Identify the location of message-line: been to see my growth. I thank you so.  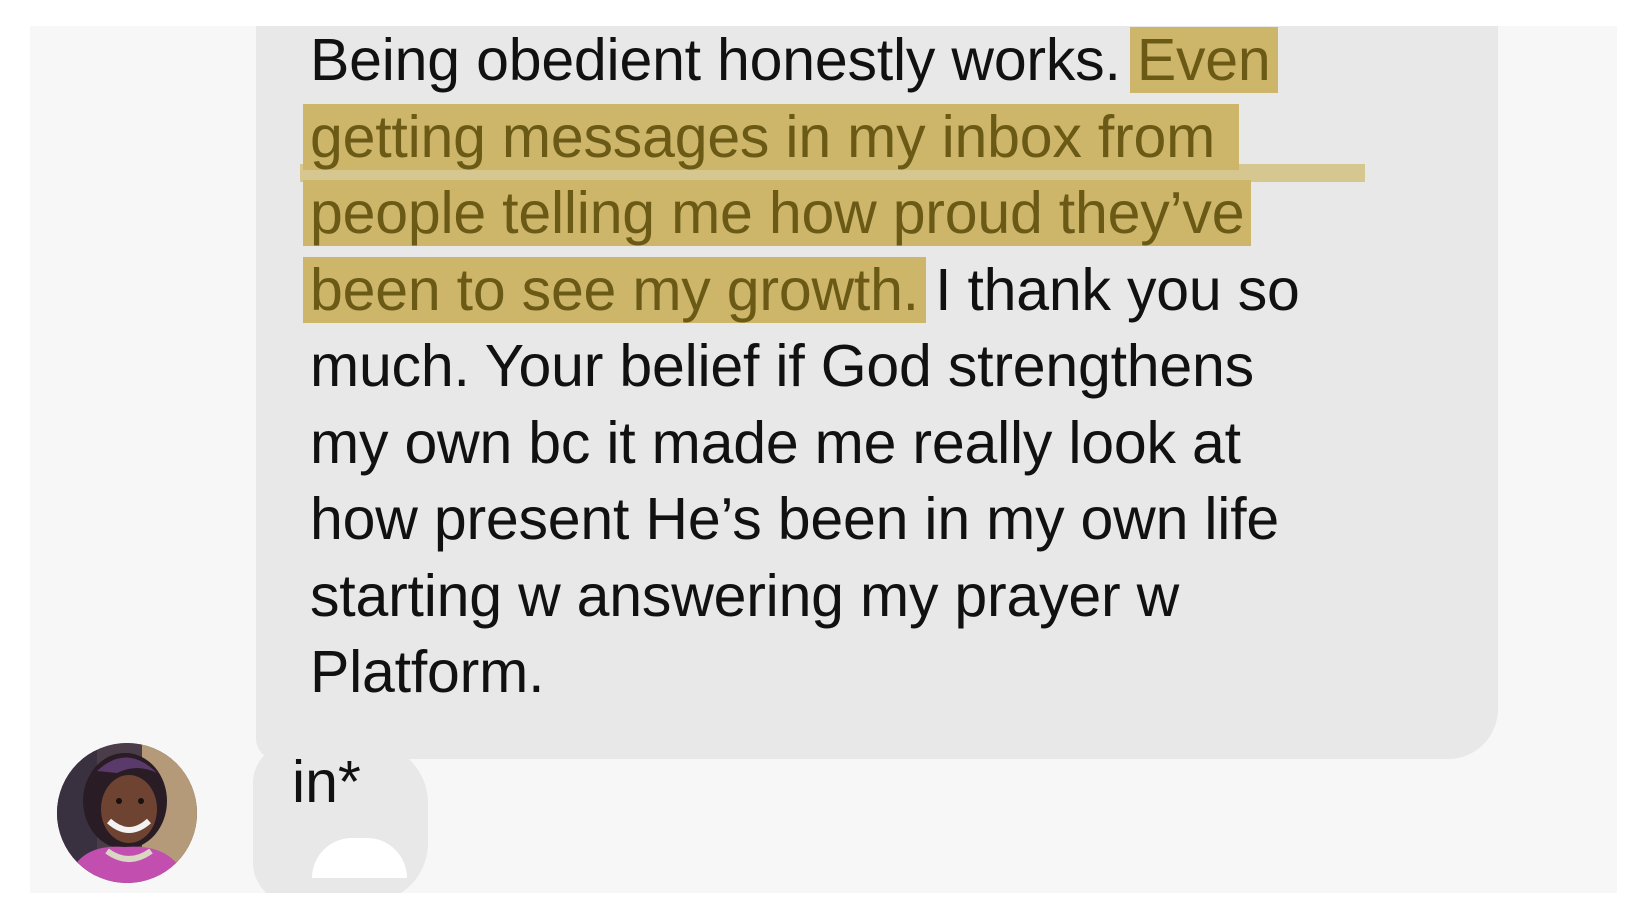
(896, 290).